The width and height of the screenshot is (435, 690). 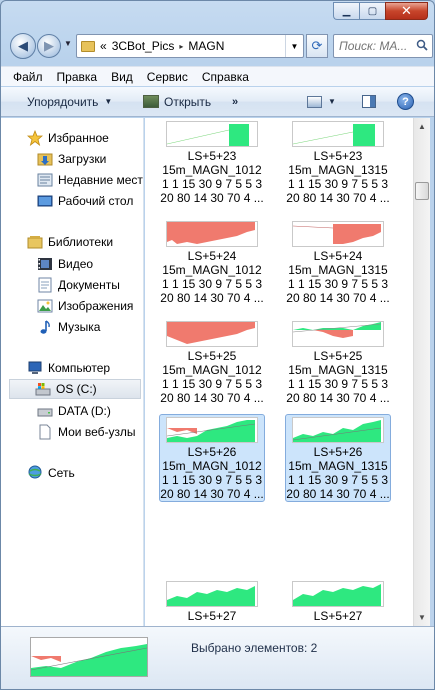 I want to click on caption-buttons: ▁ ▢ ✕, so click(x=380, y=11).